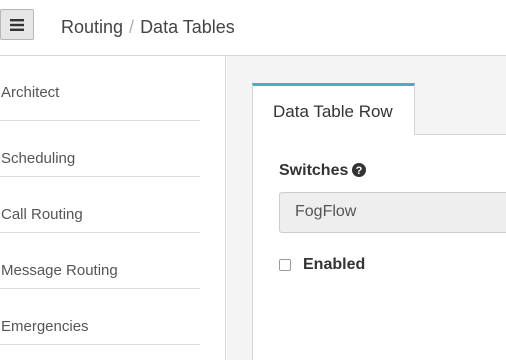  I want to click on switches-field-label: Switches?, so click(323, 172).